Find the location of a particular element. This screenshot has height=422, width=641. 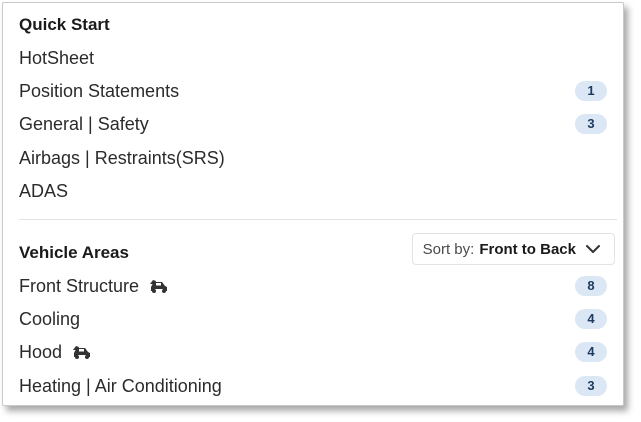

quick-start-item-position-statements: Position Statements 1 is located at coordinates (313, 91).